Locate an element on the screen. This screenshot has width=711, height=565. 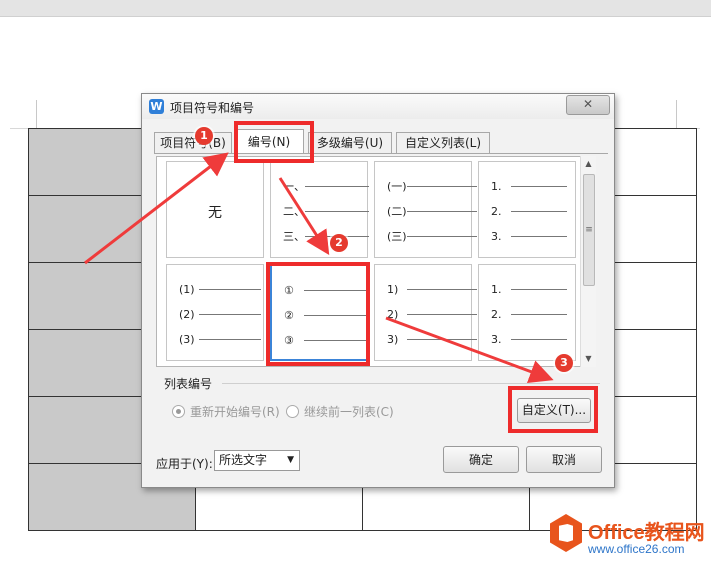
watermark-title: Office教程网 is located at coordinates (646, 533).